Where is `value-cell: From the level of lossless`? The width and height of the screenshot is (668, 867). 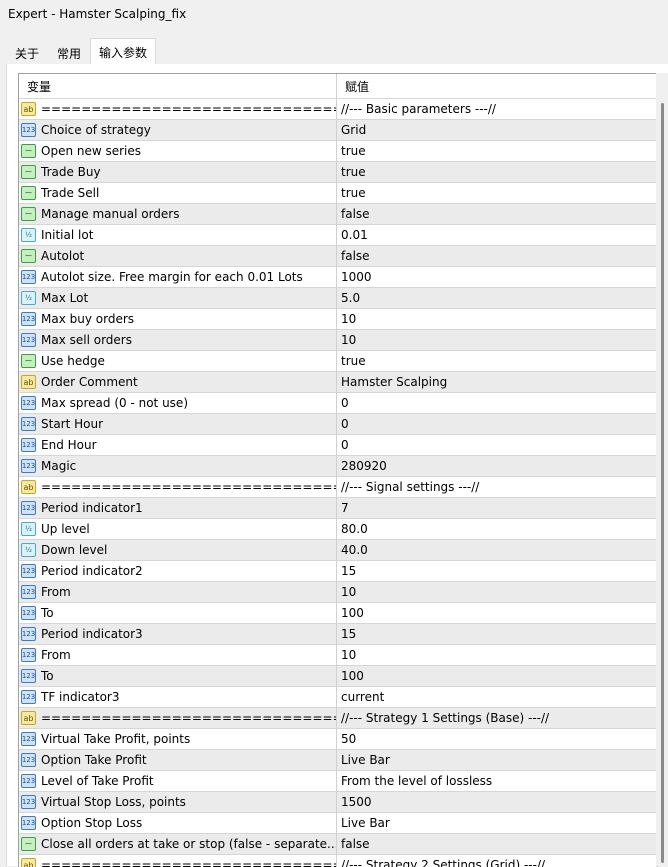 value-cell: From the level of lossless is located at coordinates (497, 781).